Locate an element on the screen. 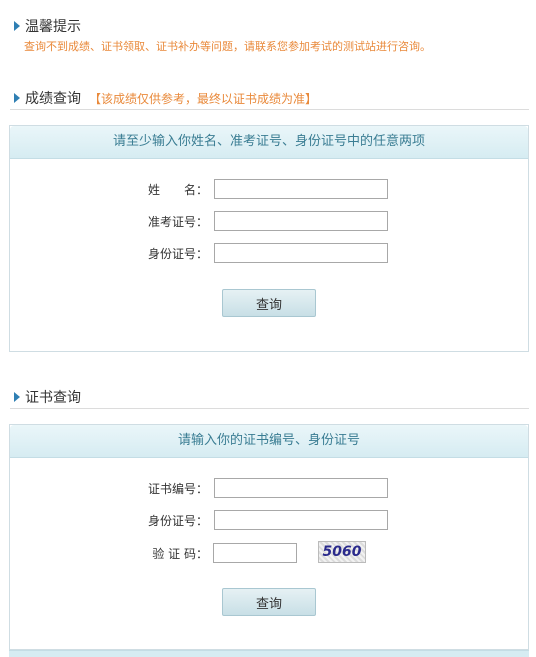 The image size is (536, 657). cert-query-title-text: 证书查询 is located at coordinates (53, 398).